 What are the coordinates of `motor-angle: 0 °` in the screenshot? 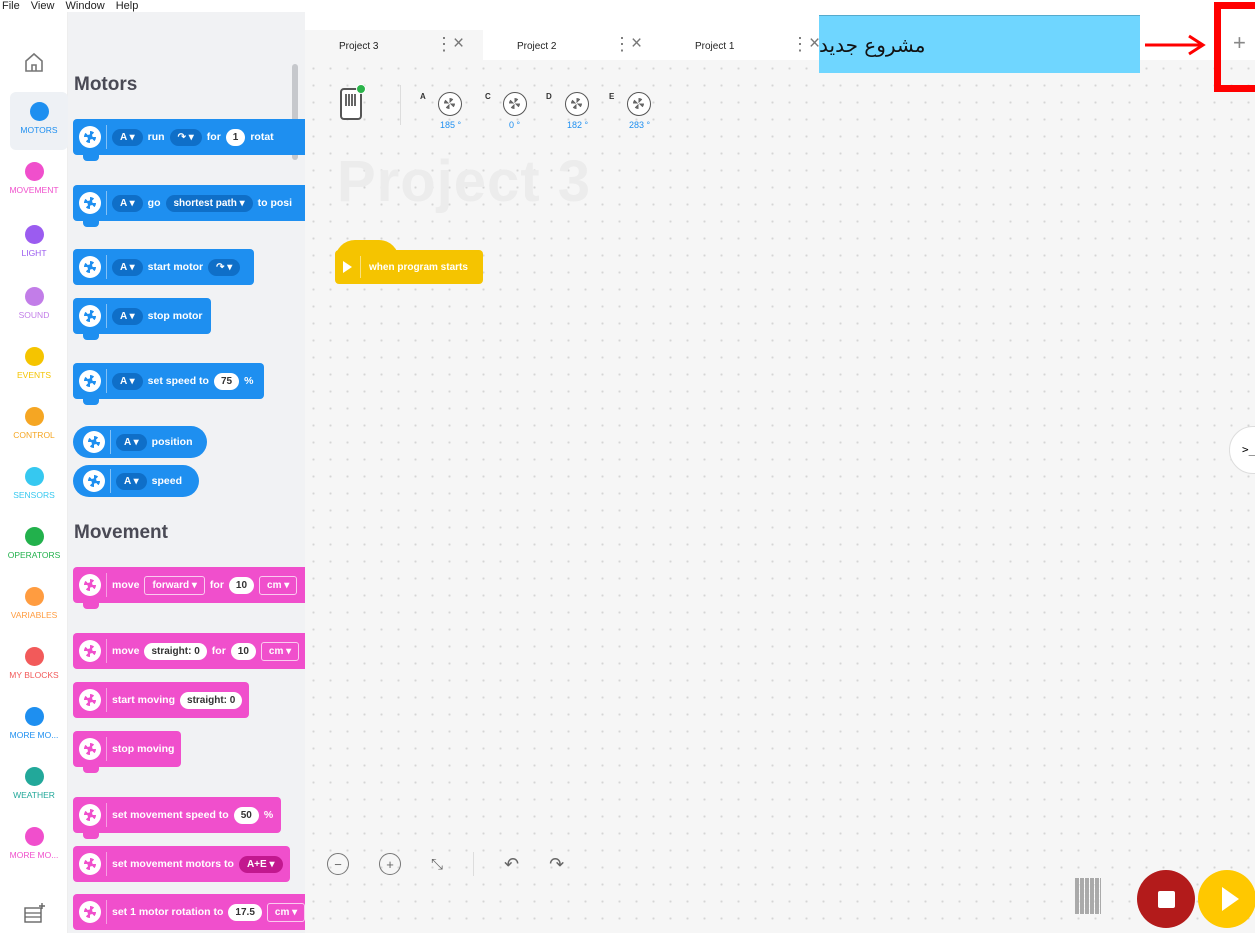 It's located at (515, 125).